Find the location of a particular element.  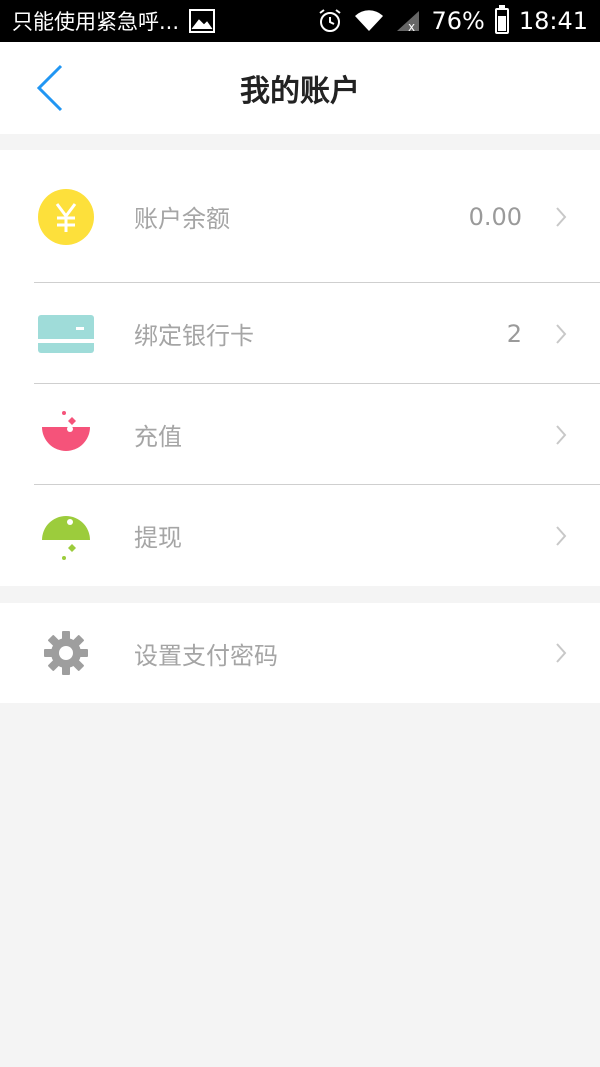

chevron-left-icon is located at coordinates (49, 88).